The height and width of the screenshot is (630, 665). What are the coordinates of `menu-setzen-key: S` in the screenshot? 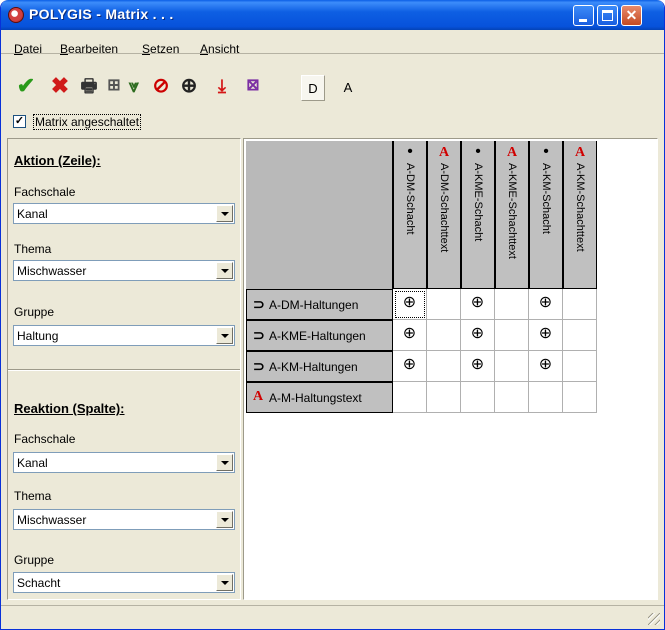 It's located at (146, 49).